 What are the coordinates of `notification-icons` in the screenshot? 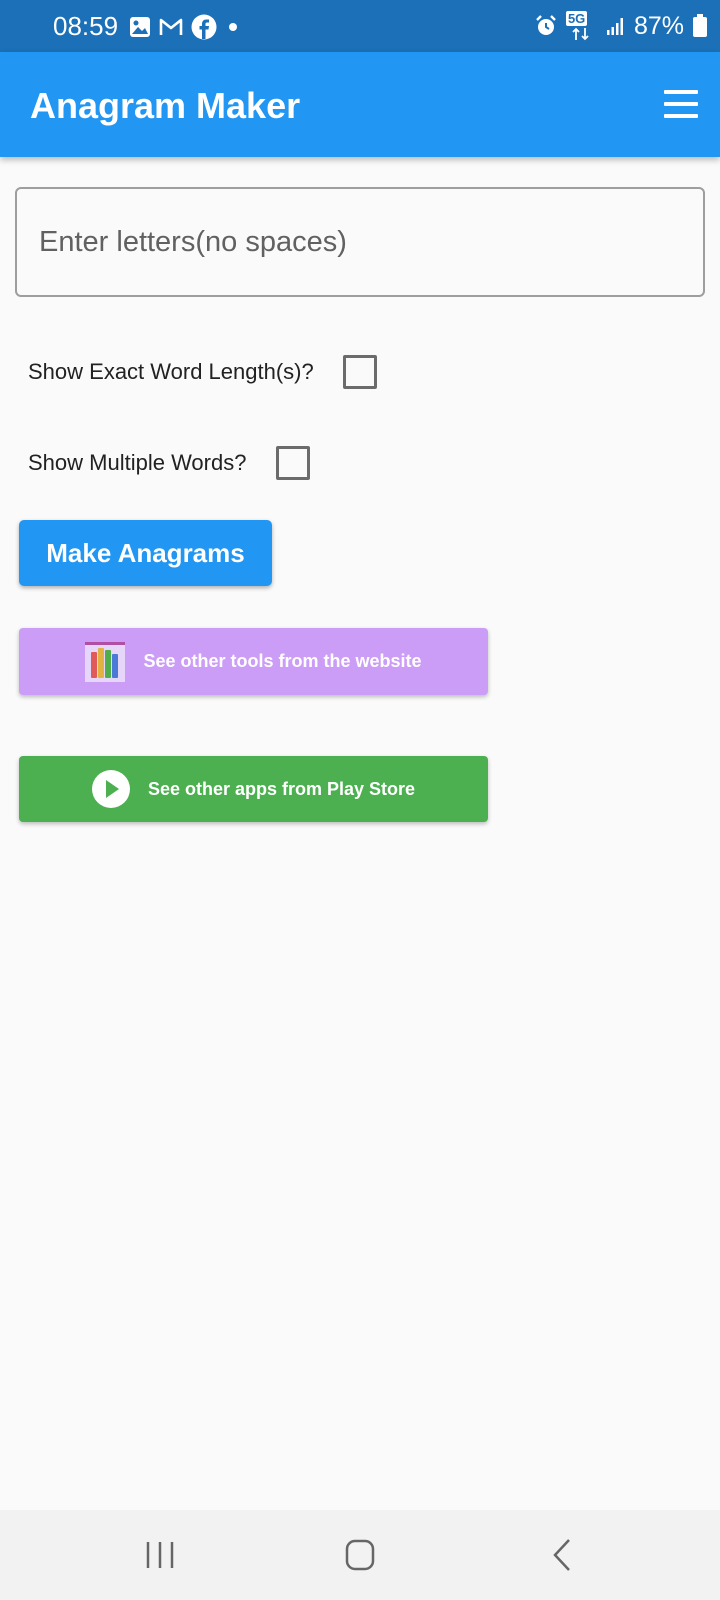 It's located at (185, 27).